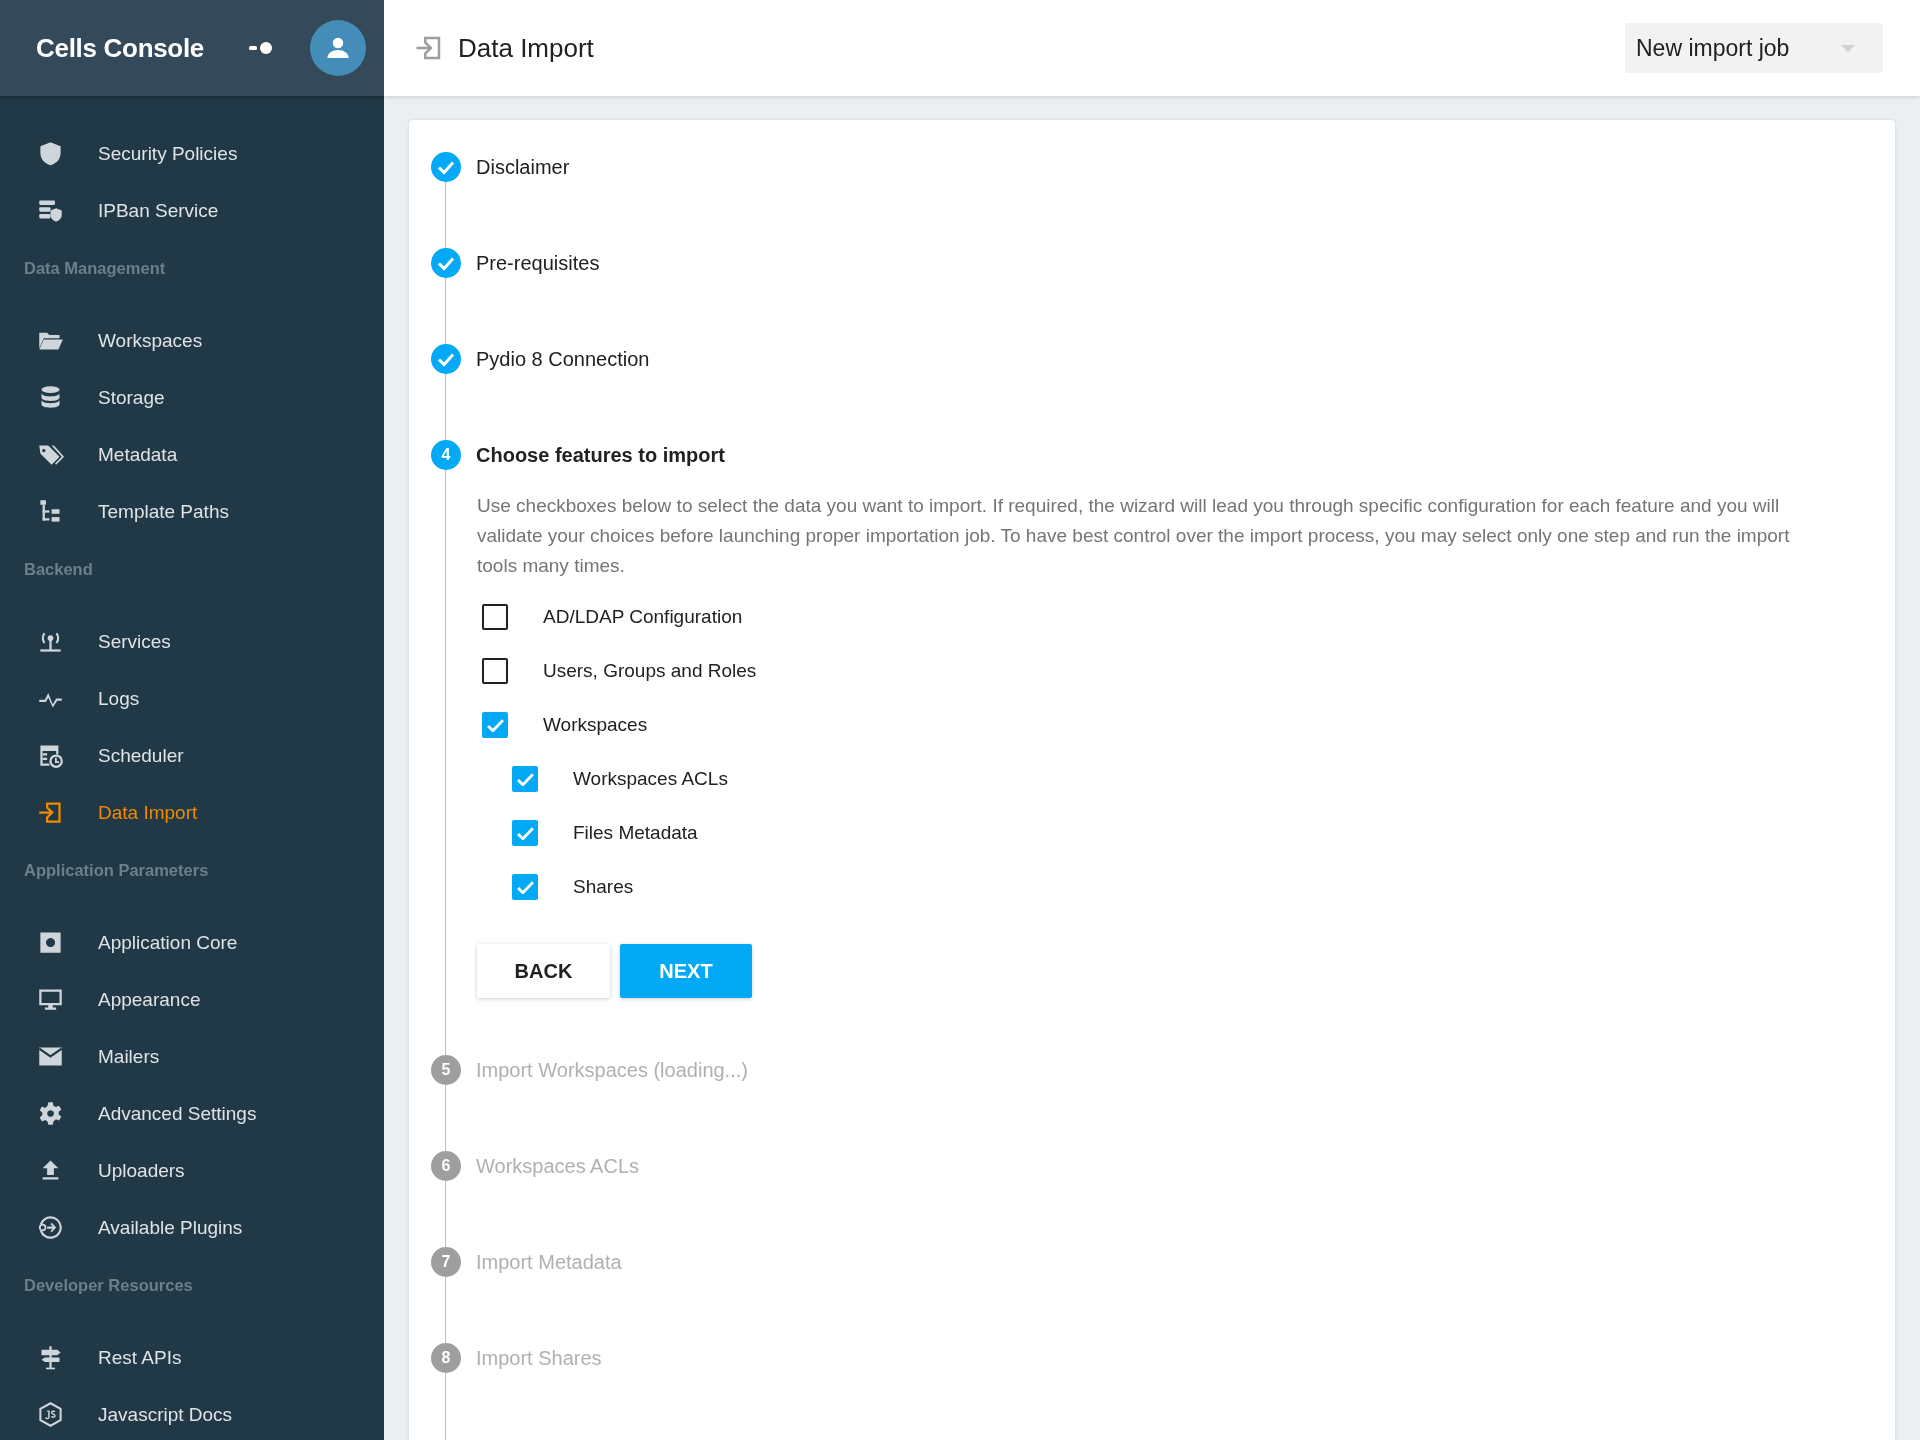 The image size is (1920, 1440). I want to click on caret-icon, so click(1848, 48).